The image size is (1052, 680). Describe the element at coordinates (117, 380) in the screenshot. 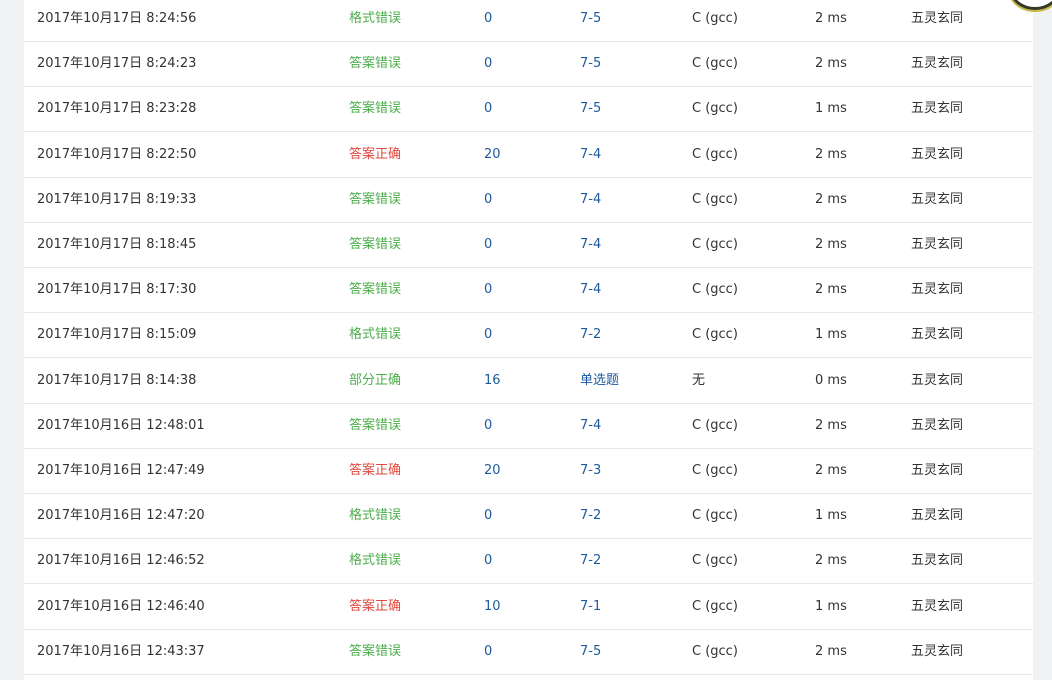

I see `submit-time: 2017年10月17日 8:14:38` at that location.